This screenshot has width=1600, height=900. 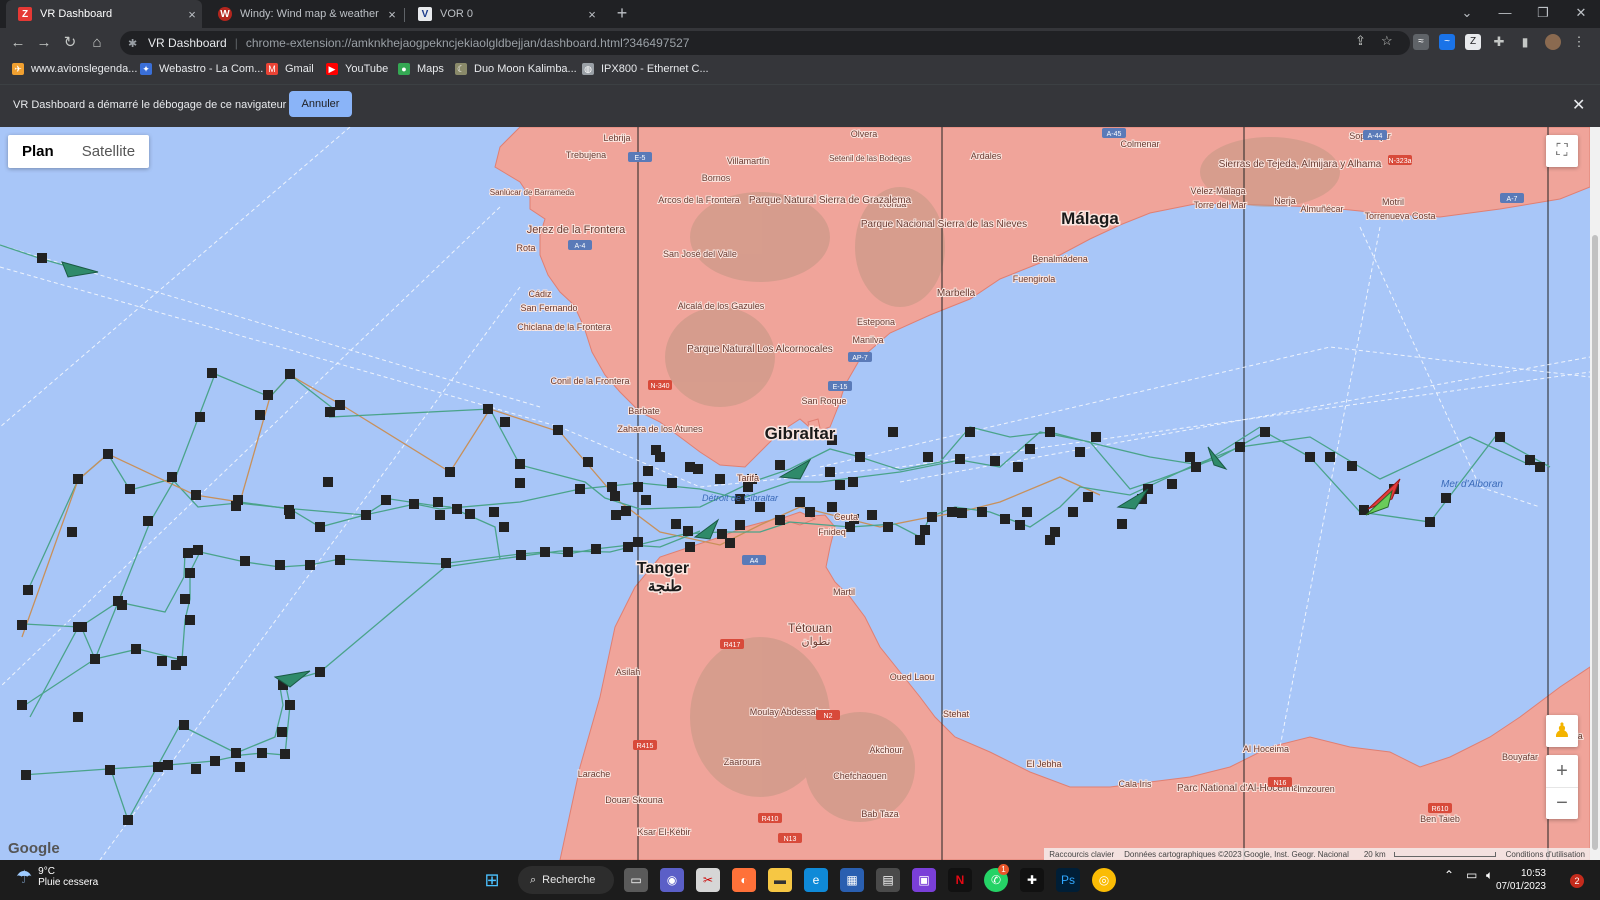 What do you see at coordinates (1447, 42) in the screenshot?
I see `windy-extension-icon: ~` at bounding box center [1447, 42].